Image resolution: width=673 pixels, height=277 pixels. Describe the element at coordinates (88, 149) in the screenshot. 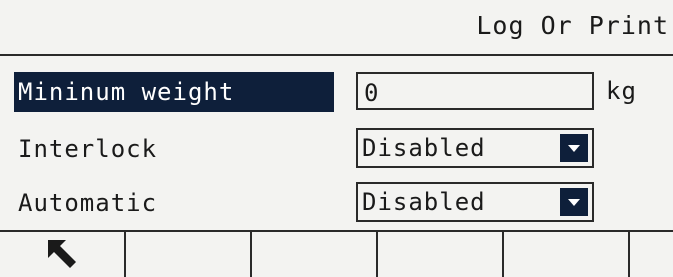

I see `interlock-label: Interlock` at that location.